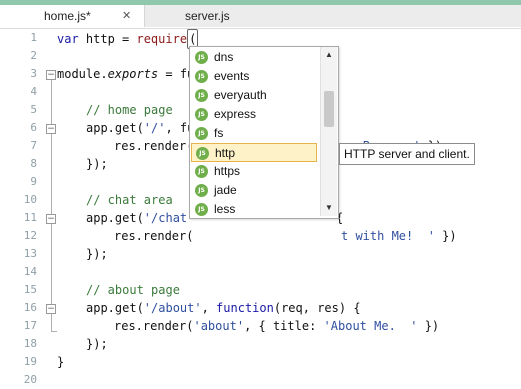 This screenshot has width=521, height=389. What do you see at coordinates (254, 190) in the screenshot?
I see `autocomplete-item: JS jade` at bounding box center [254, 190].